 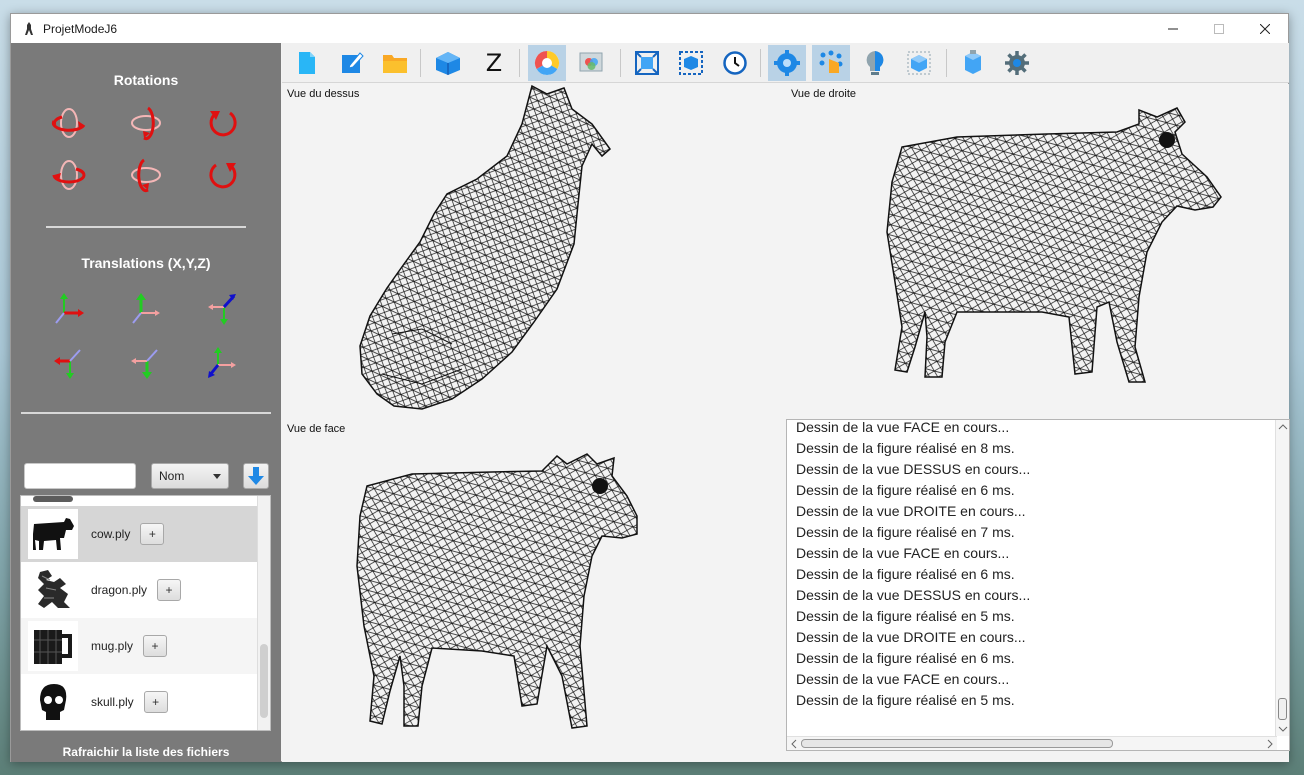 What do you see at coordinates (146, 752) in the screenshot?
I see `refresh-files-button: Rafraichir la liste des fichiers` at bounding box center [146, 752].